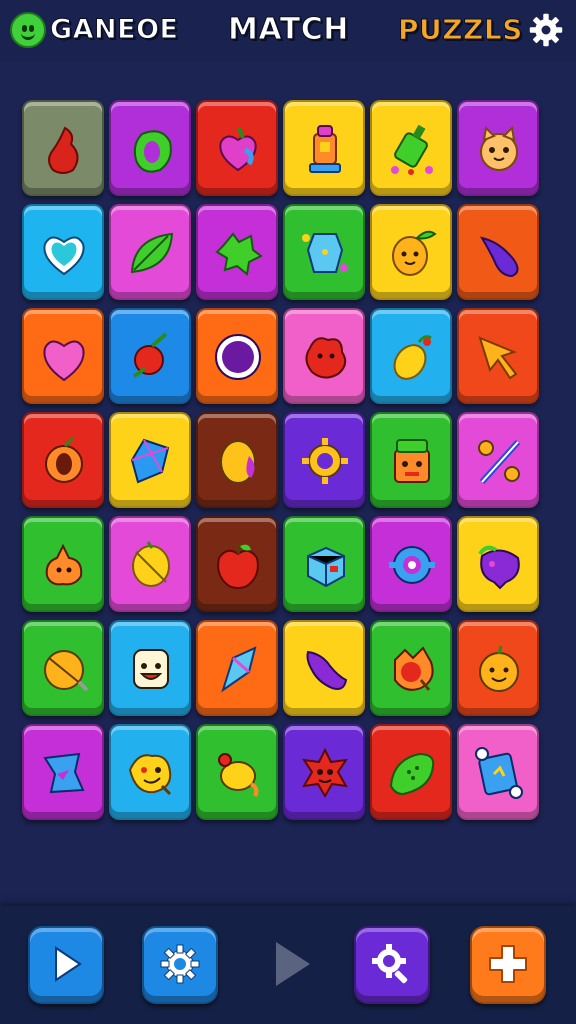 The width and height of the screenshot is (576, 1024). What do you see at coordinates (28, 36) in the screenshot?
I see `logo-mouth` at bounding box center [28, 36].